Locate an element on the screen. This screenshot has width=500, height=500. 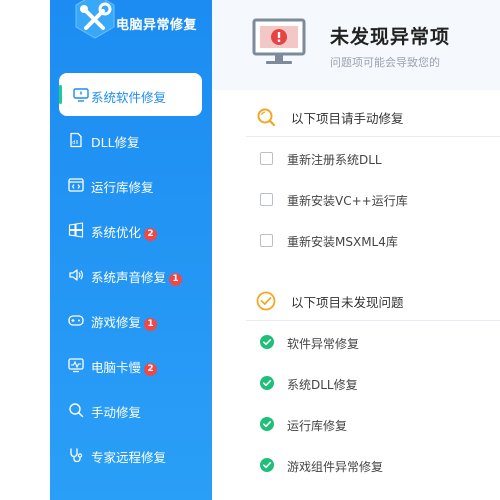
search-icon is located at coordinates (76, 410).